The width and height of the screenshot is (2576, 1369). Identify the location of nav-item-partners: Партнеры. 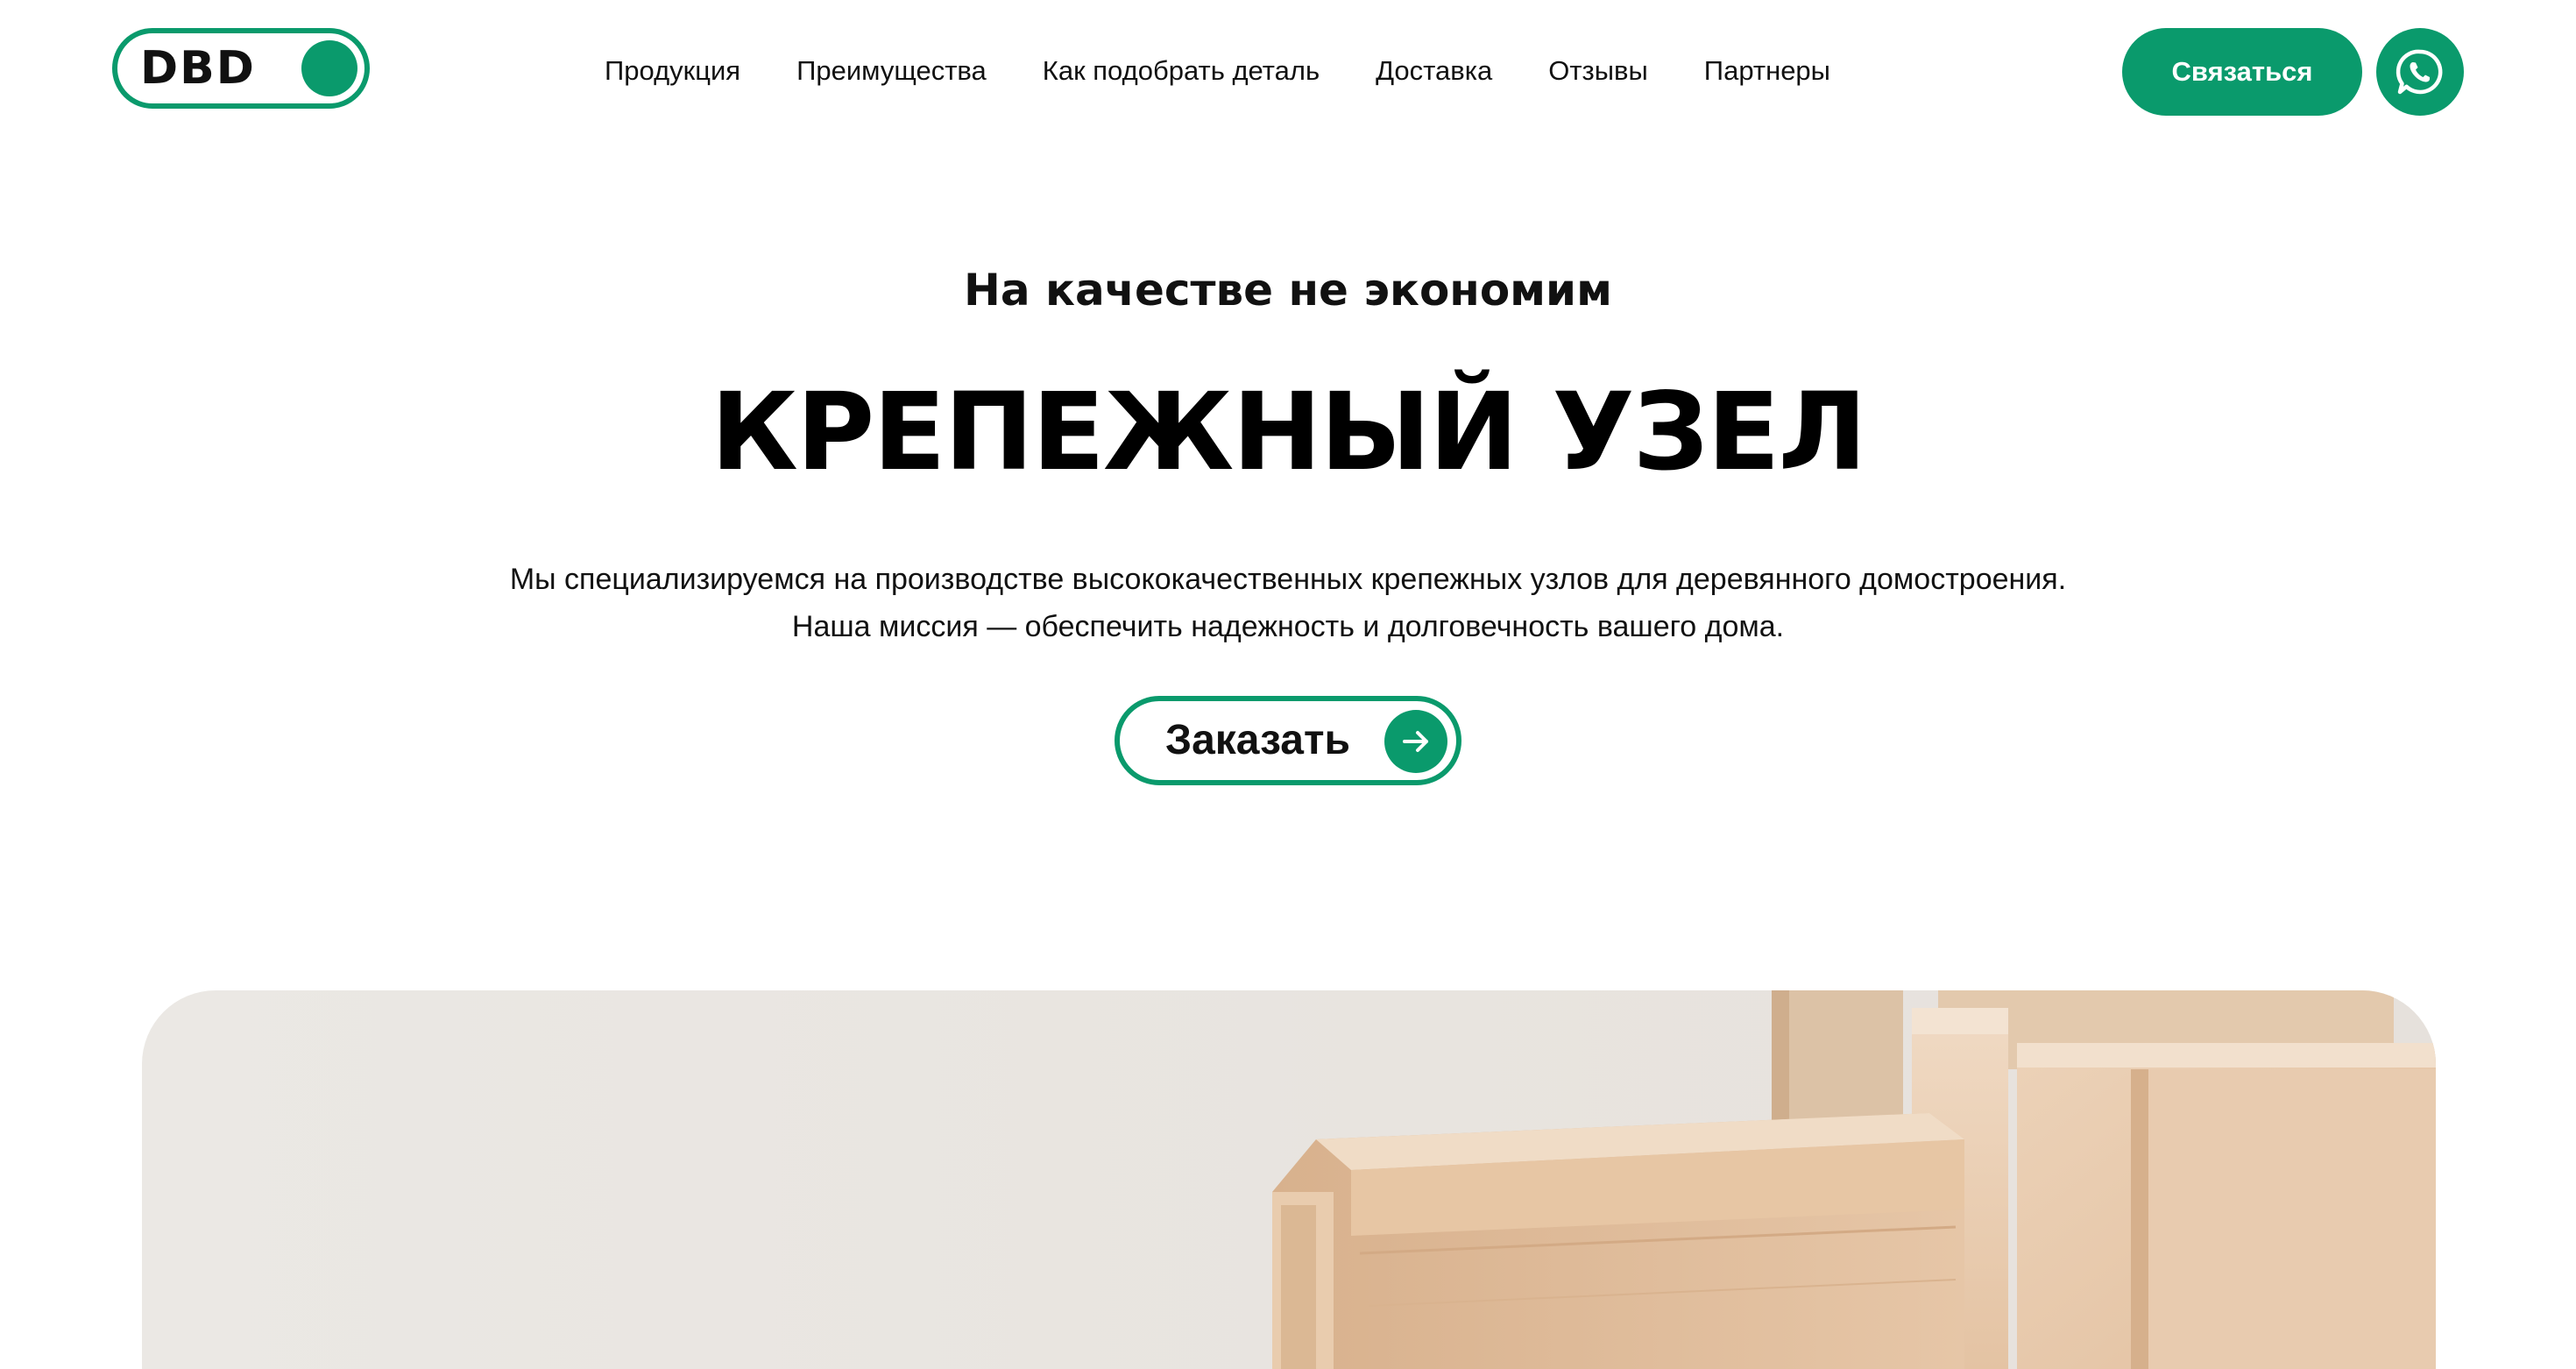
(1767, 71).